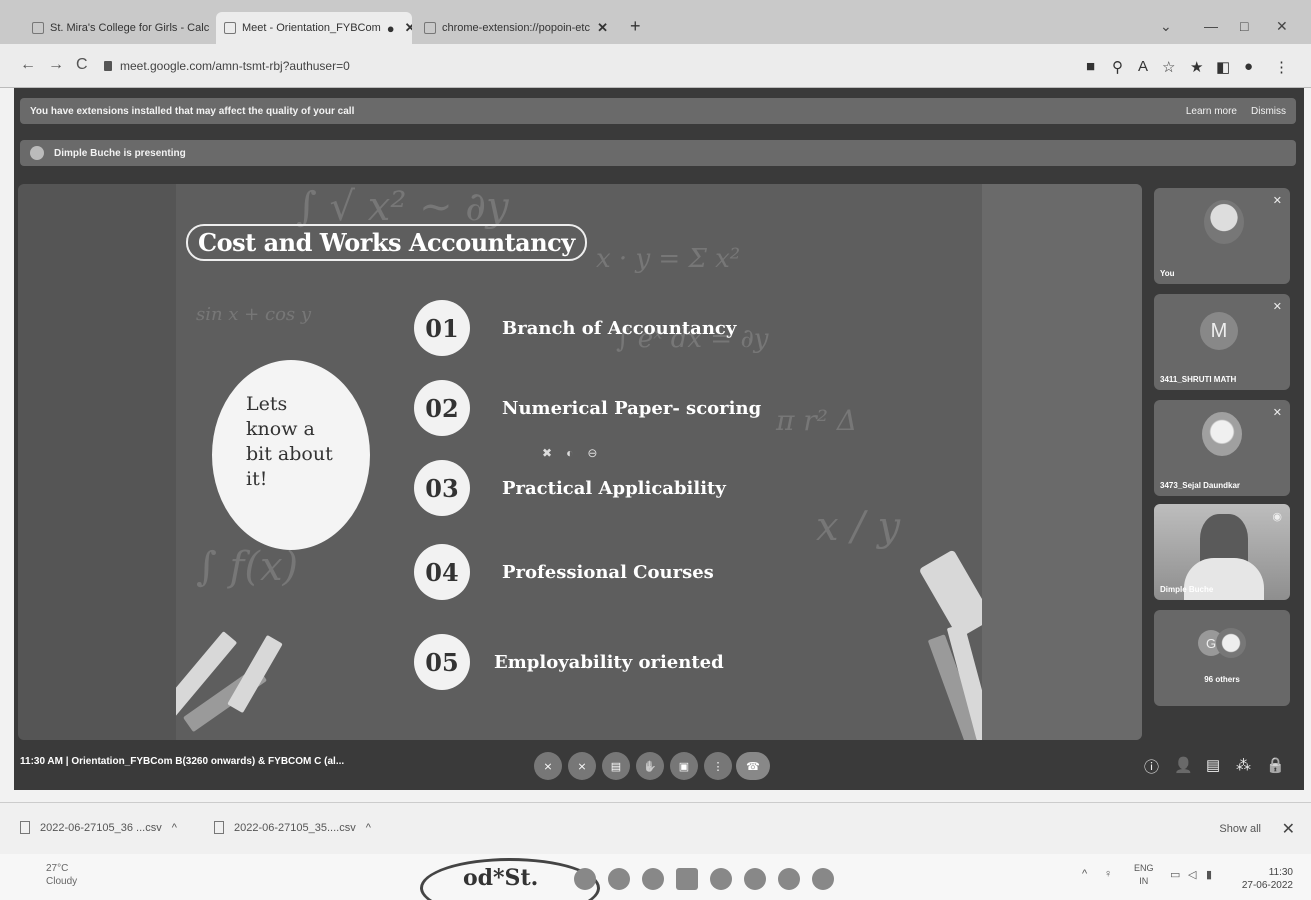 The height and width of the screenshot is (900, 1311). What do you see at coordinates (1282, 26) in the screenshot?
I see `close-window-button: ✕` at bounding box center [1282, 26].